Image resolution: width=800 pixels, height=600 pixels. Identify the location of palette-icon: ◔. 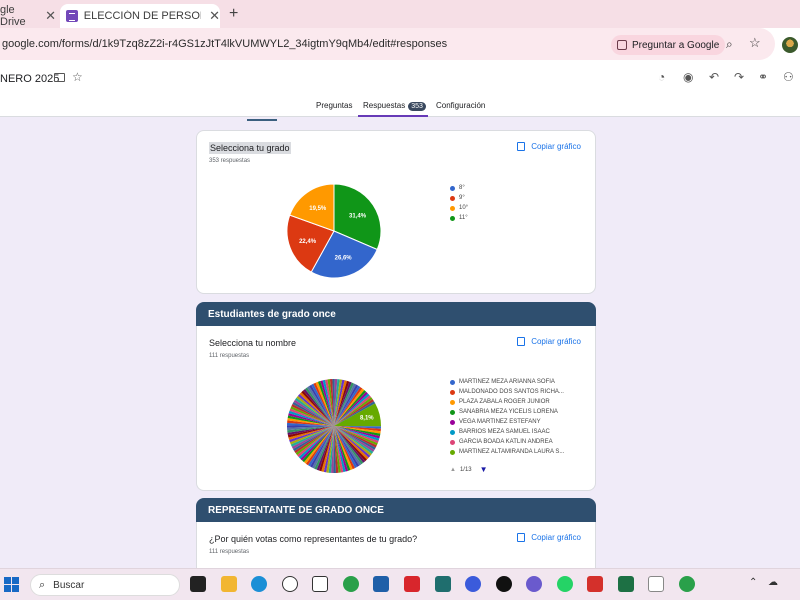
(661, 77).